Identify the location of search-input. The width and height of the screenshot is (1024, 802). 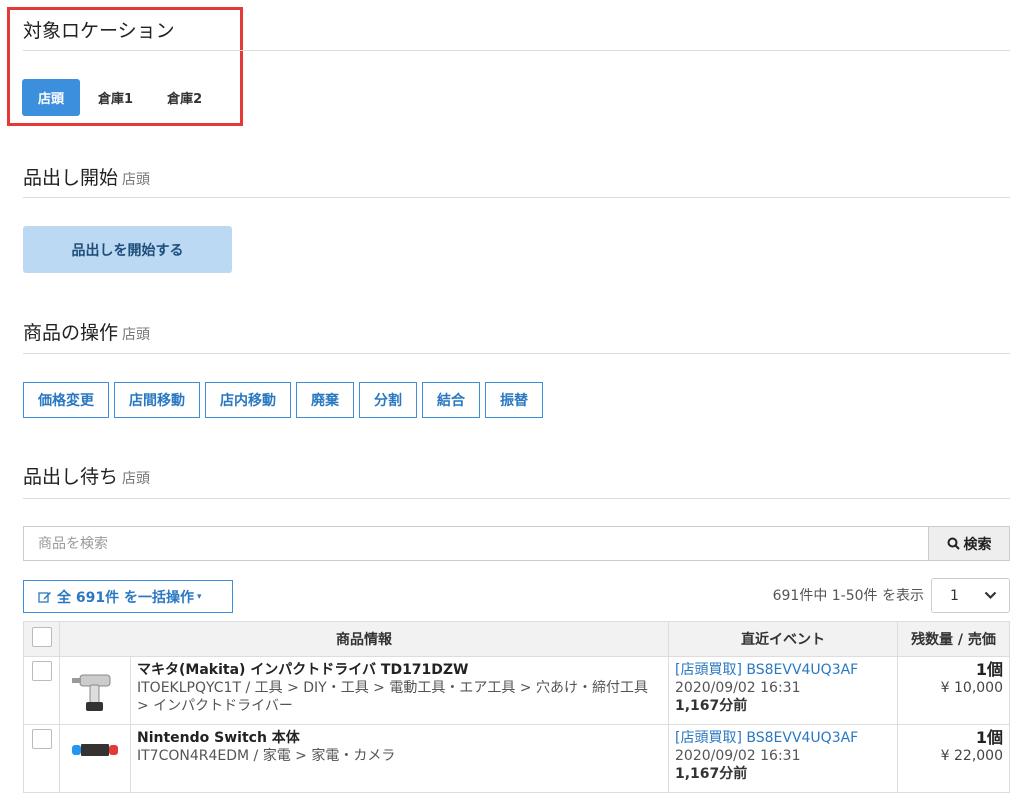
(475, 543).